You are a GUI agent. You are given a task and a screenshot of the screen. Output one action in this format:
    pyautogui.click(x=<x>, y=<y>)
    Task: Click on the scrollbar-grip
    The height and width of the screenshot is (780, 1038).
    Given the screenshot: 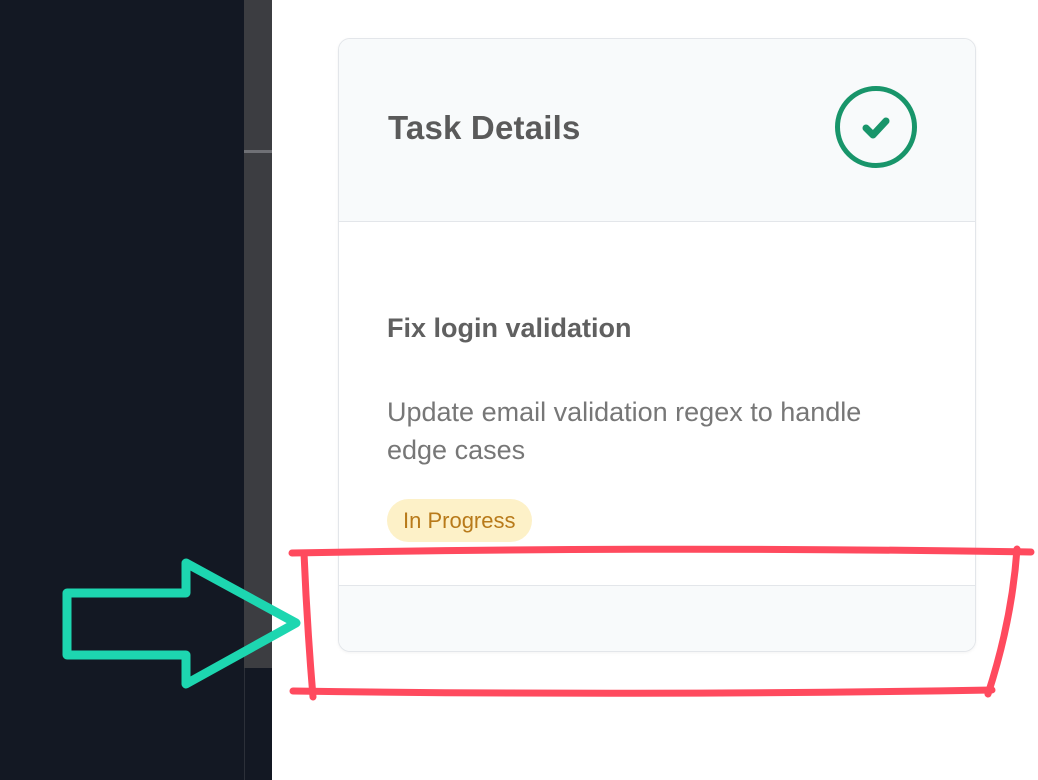 What is the action you would take?
    pyautogui.click(x=258, y=151)
    